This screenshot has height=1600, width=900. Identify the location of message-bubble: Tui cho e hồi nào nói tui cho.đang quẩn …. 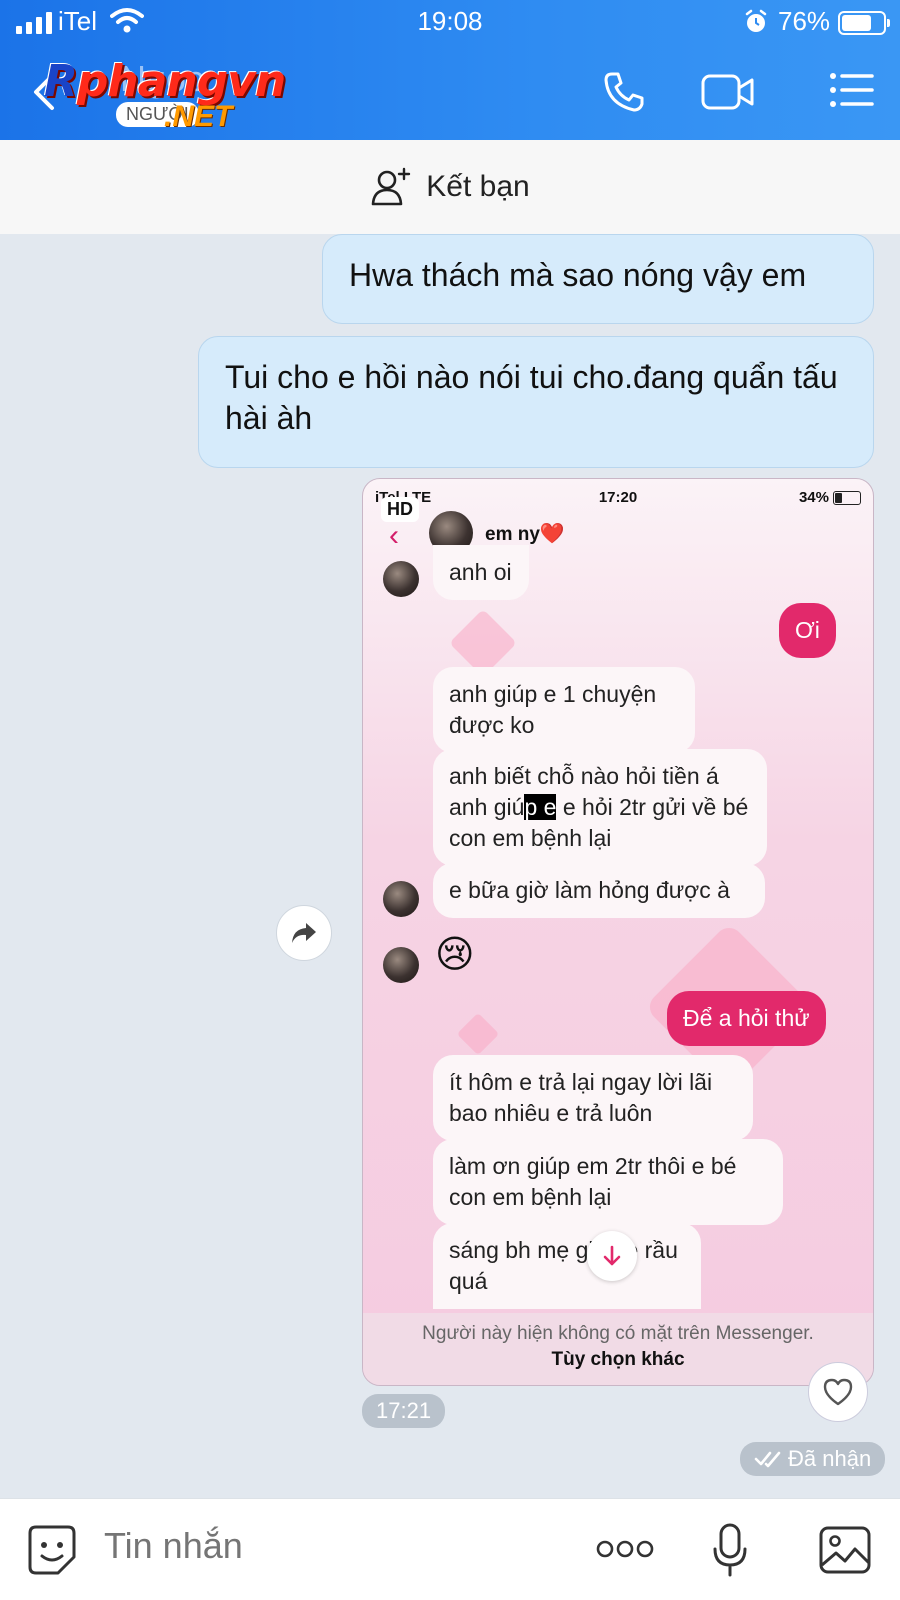
(536, 402).